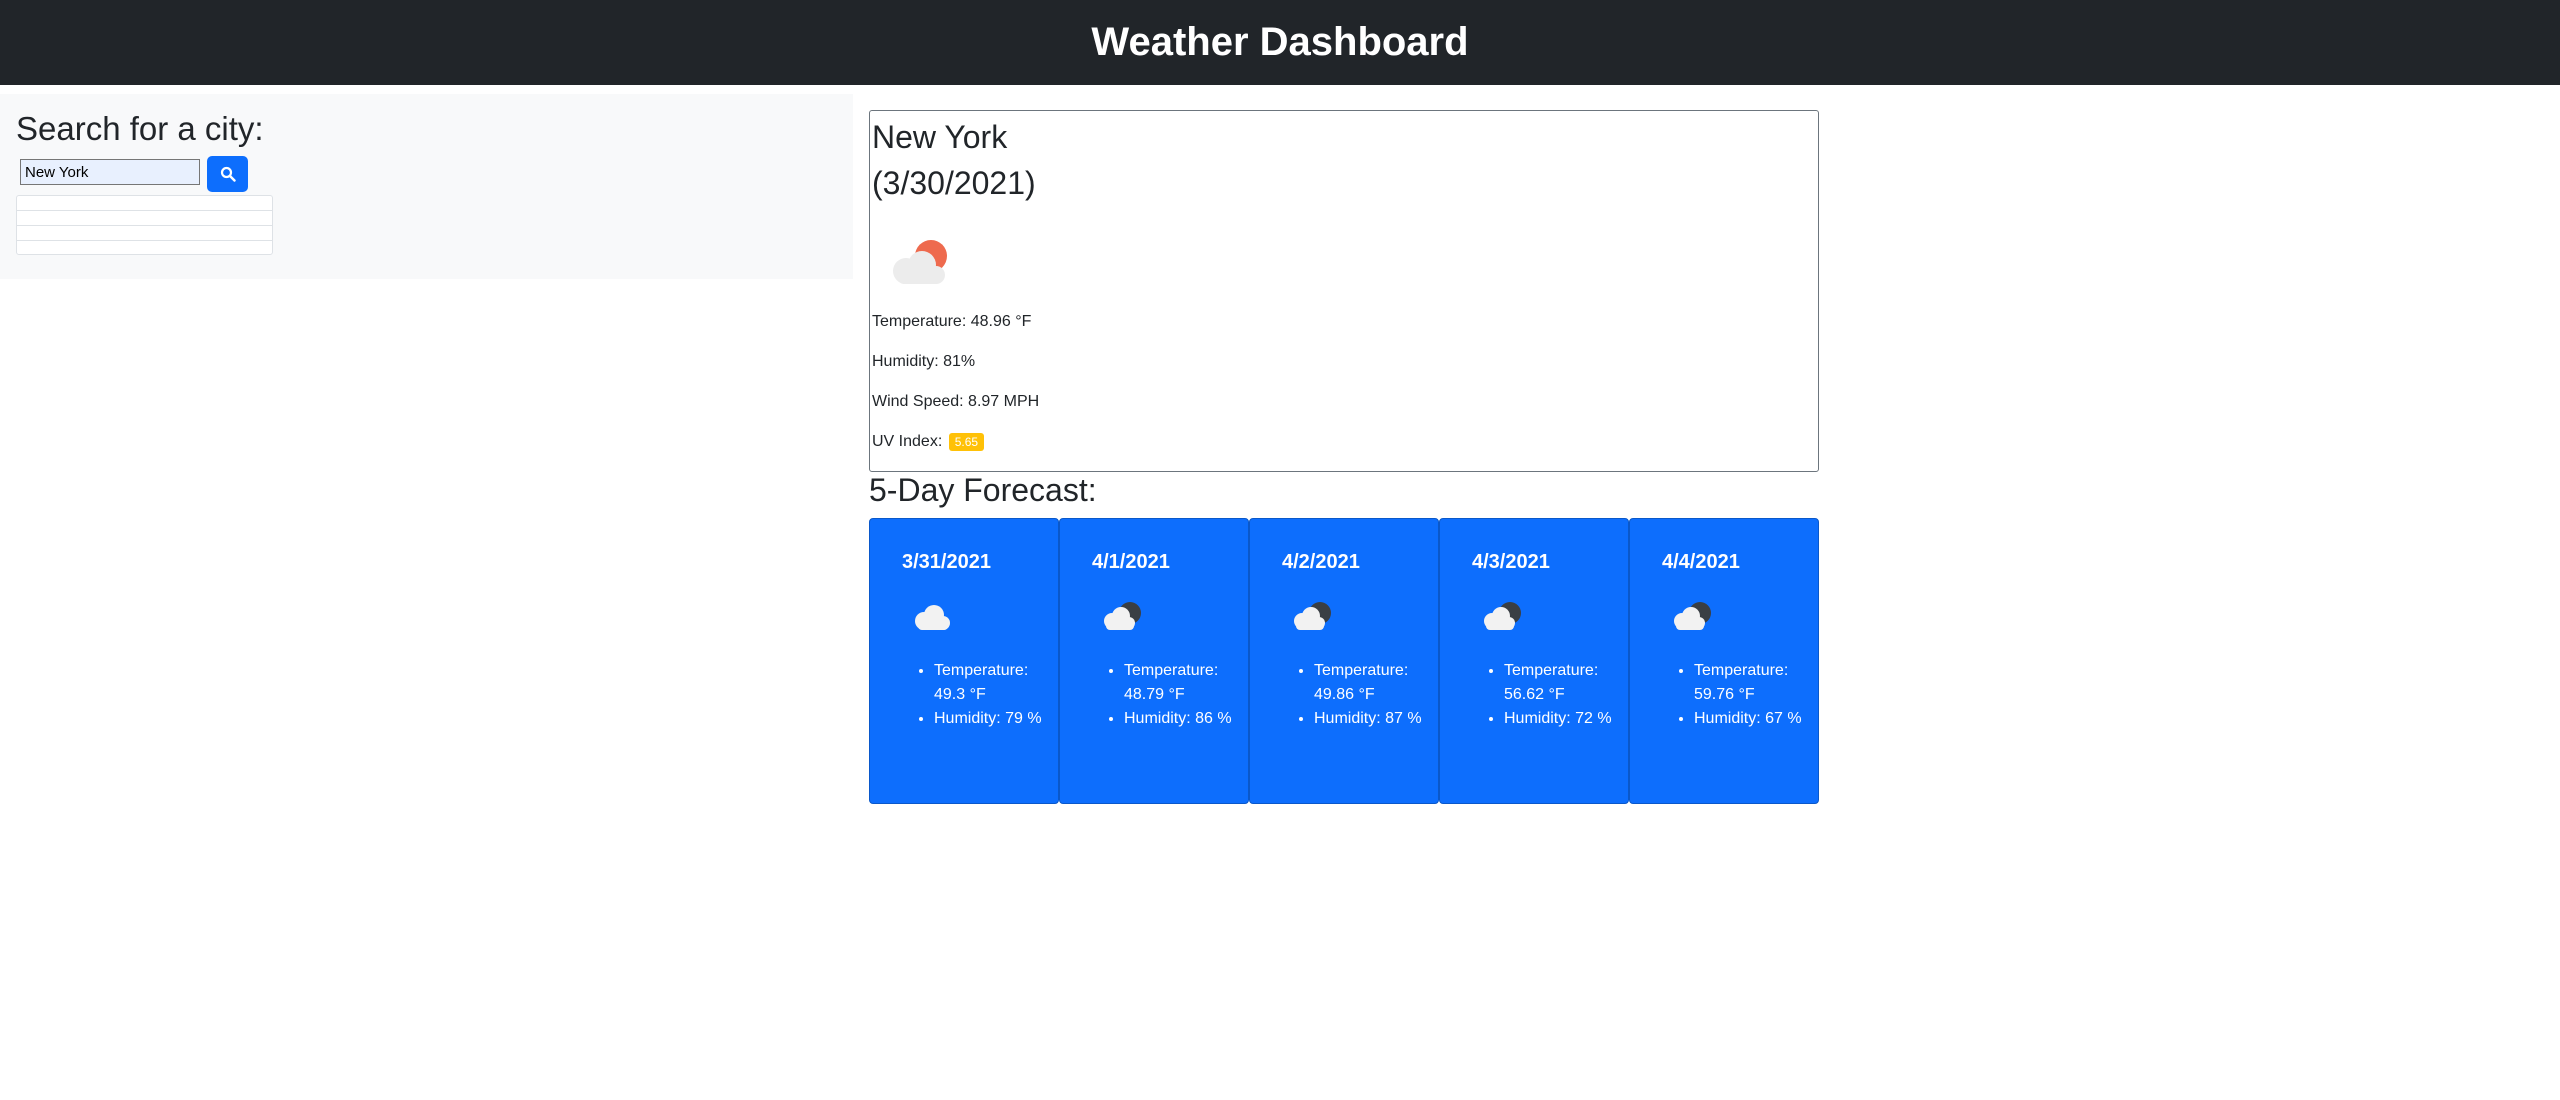  What do you see at coordinates (1754, 683) in the screenshot?
I see `forecast-temperature: Temperature: 59.76 °F` at bounding box center [1754, 683].